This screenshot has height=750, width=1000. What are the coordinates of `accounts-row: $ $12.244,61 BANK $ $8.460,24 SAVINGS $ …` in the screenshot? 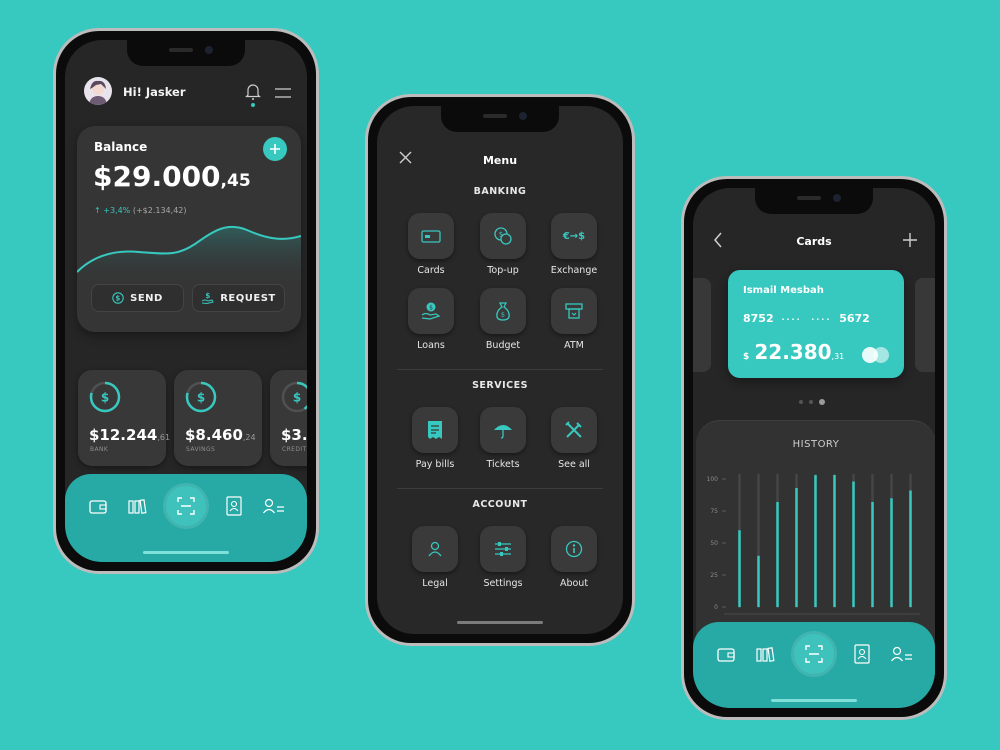 It's located at (192, 420).